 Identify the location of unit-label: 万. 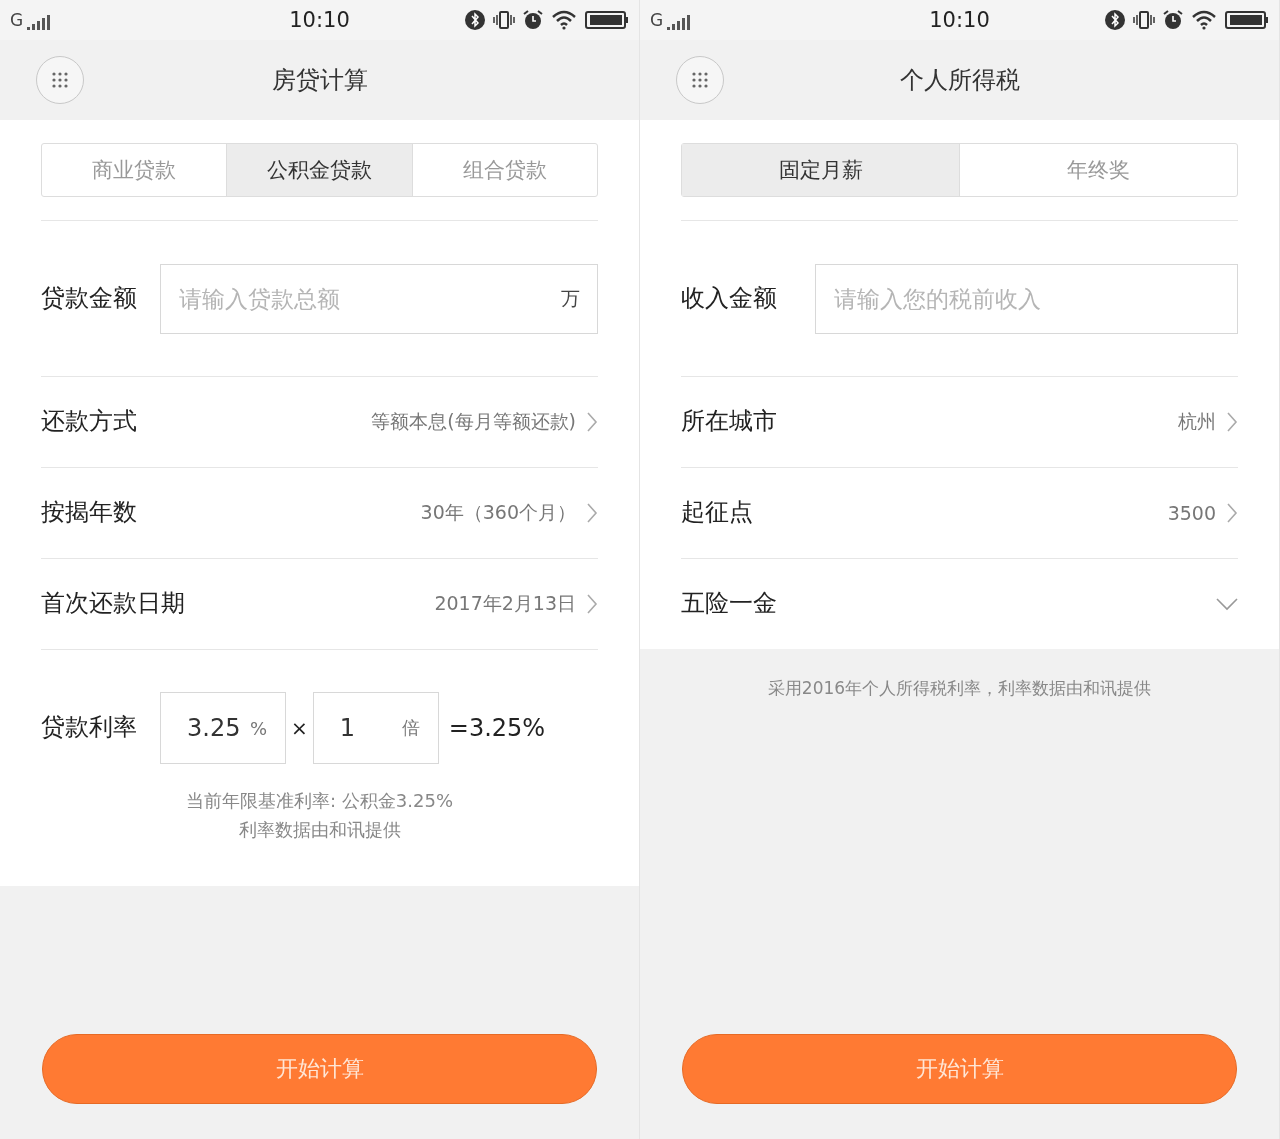
(570, 298).